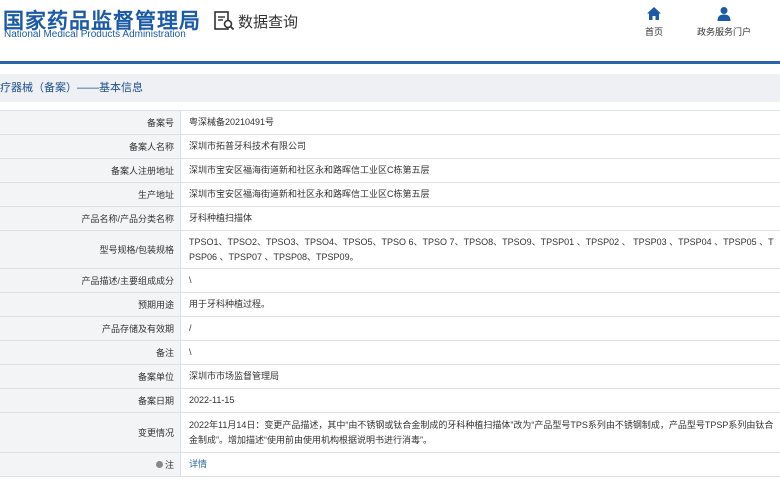 The image size is (780, 488). What do you see at coordinates (390, 62) in the screenshot?
I see `header-divider` at bounding box center [390, 62].